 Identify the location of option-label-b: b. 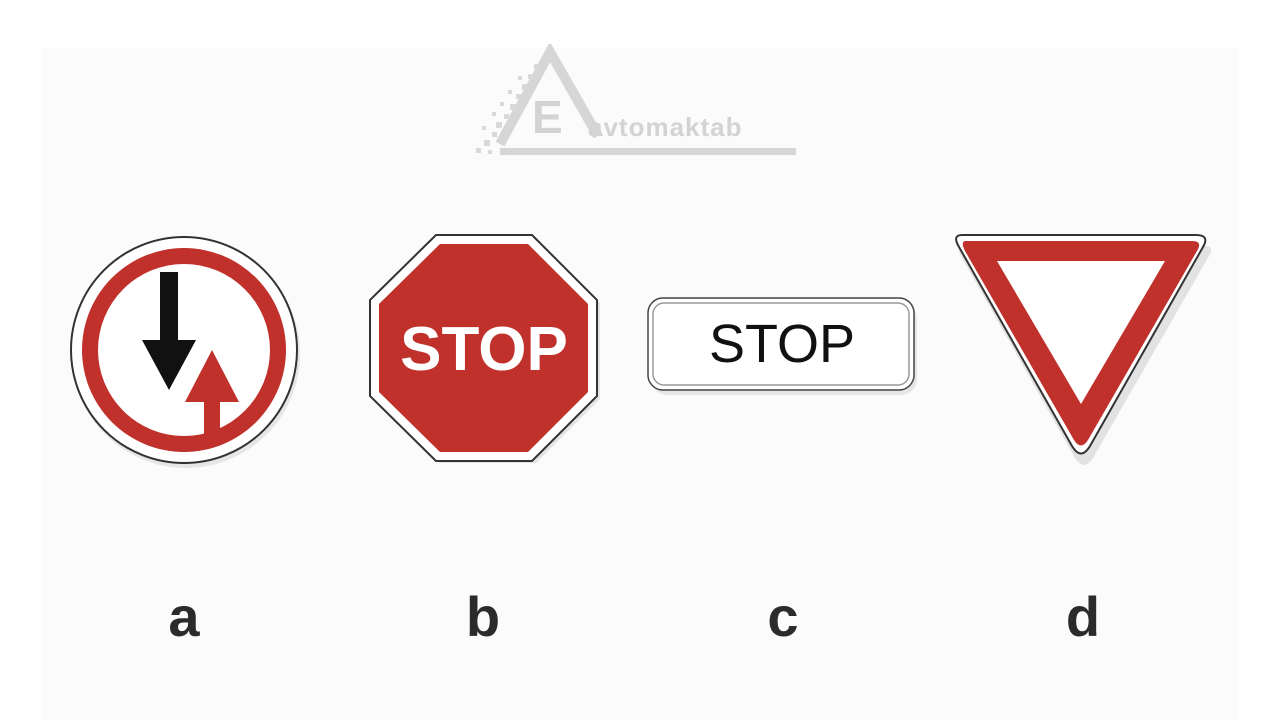
(483, 616).